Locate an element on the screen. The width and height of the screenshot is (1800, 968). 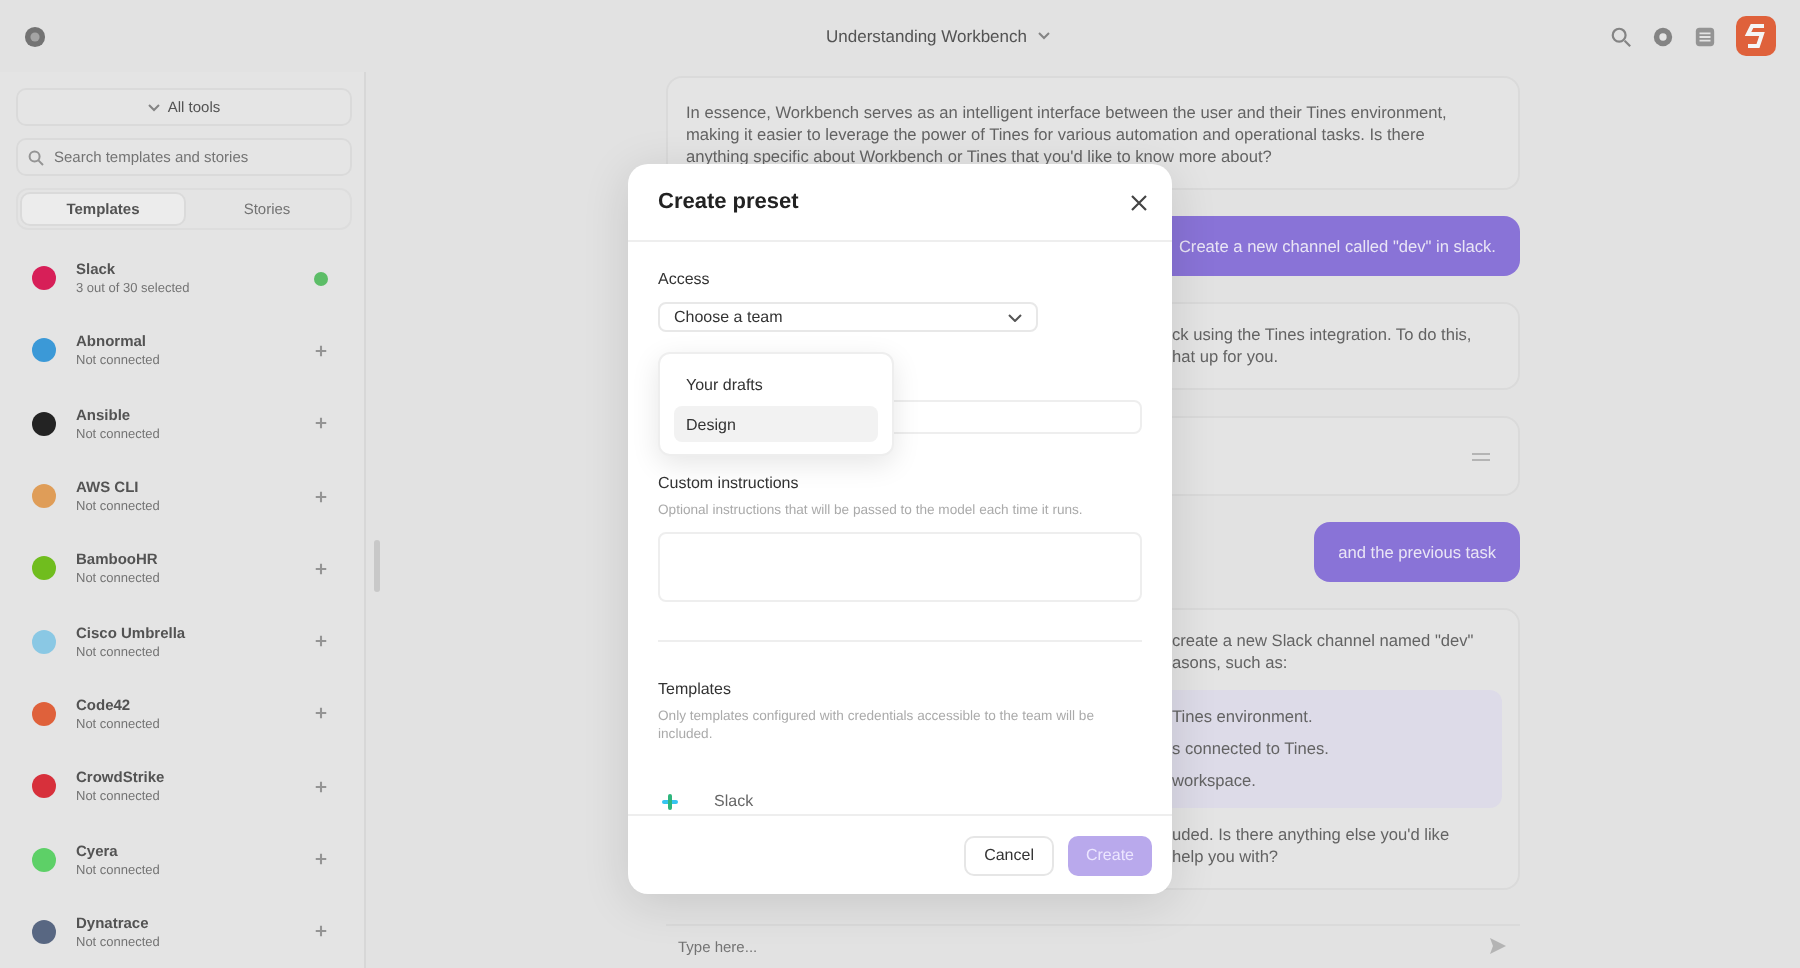
conversation-title: Understanding Workbench is located at coordinates (937, 36).